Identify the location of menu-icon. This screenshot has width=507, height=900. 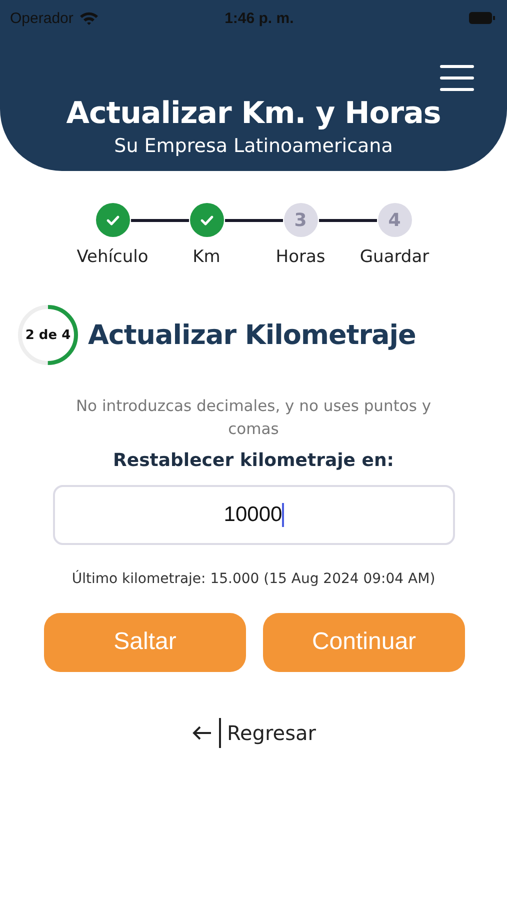
(457, 78).